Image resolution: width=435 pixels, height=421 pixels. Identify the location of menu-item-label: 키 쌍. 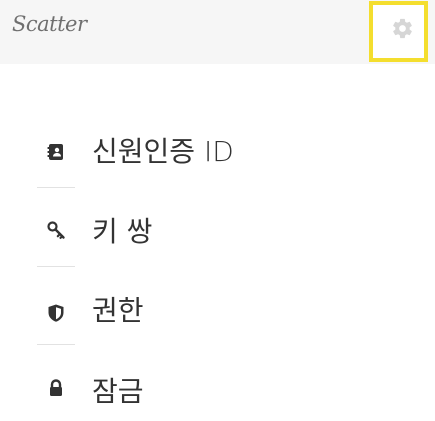
(122, 231).